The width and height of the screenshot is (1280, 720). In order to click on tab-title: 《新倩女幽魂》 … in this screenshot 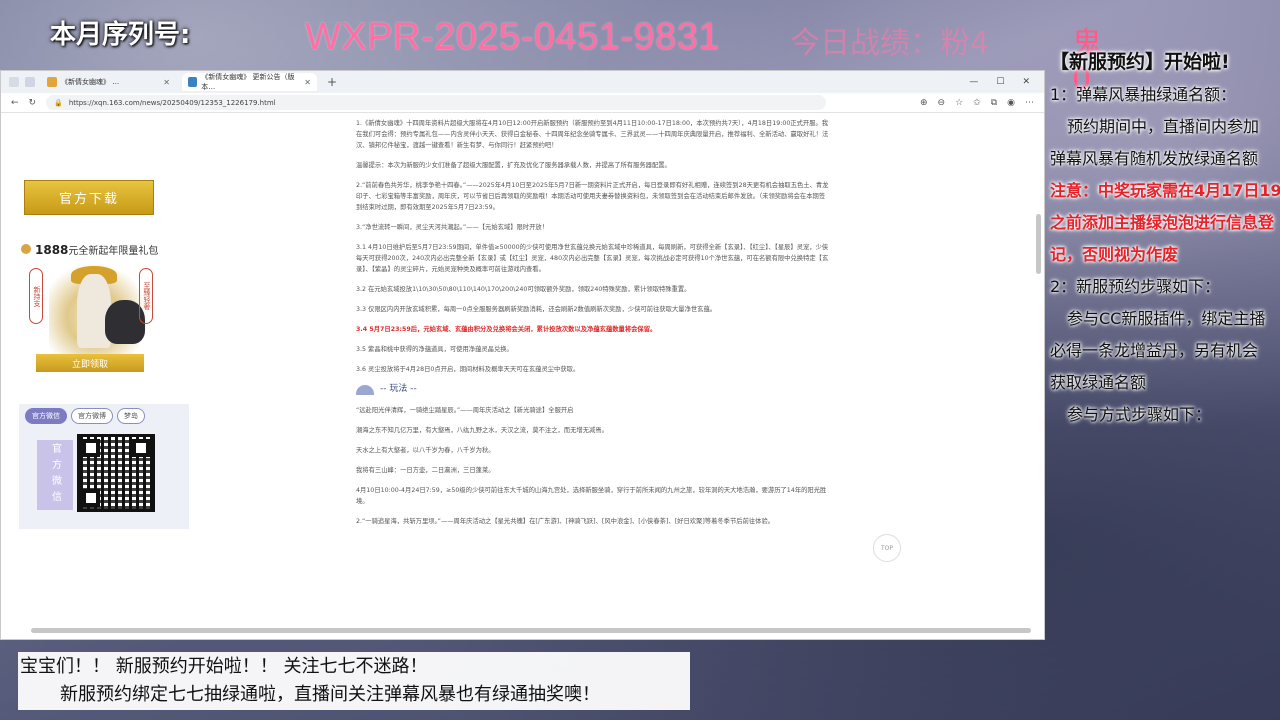, I will do `click(90, 82)`.